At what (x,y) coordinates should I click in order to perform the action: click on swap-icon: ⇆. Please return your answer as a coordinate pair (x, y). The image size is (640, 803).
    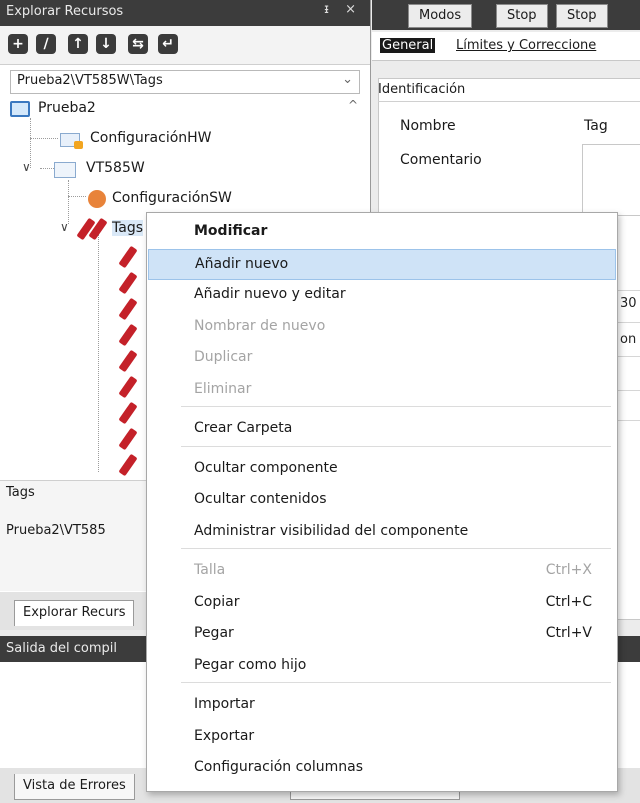
    Looking at the image, I should click on (138, 44).